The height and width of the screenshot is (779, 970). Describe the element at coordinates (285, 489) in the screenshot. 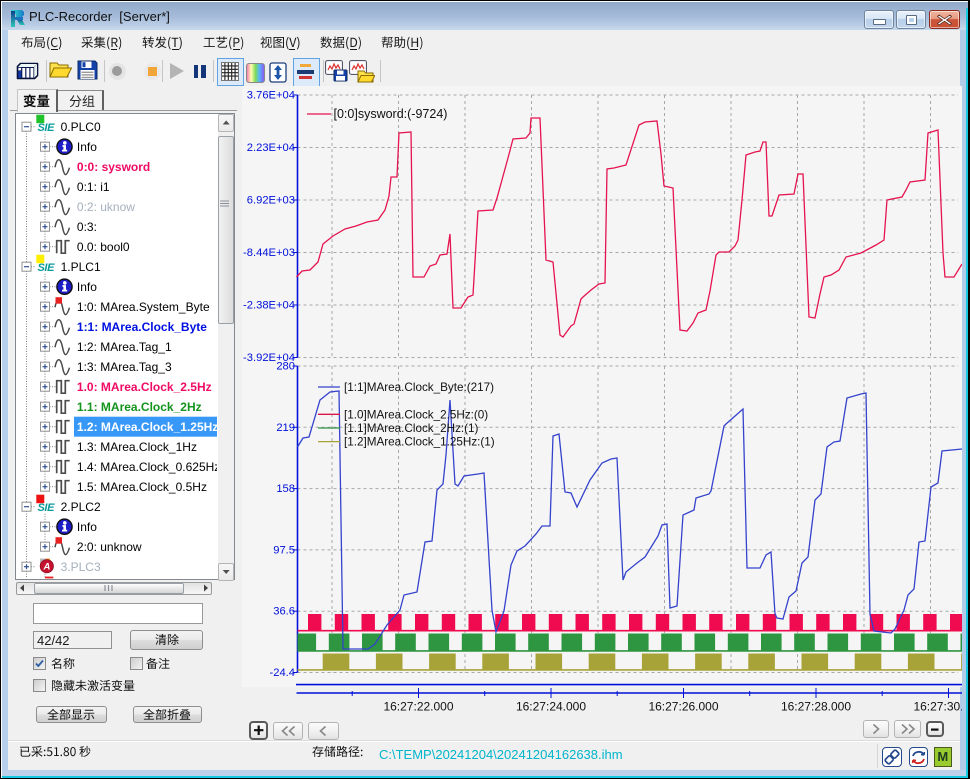

I see `svg-text: 158` at that location.